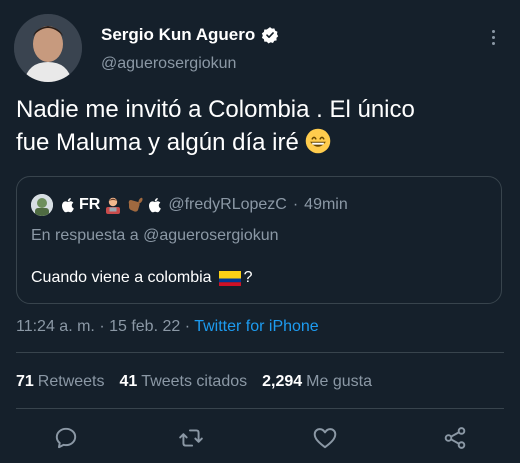 Image resolution: width=520 pixels, height=463 pixels. I want to click on tweet-text-line-1: Nadie me invitó a Colombia . El único, so click(215, 109).